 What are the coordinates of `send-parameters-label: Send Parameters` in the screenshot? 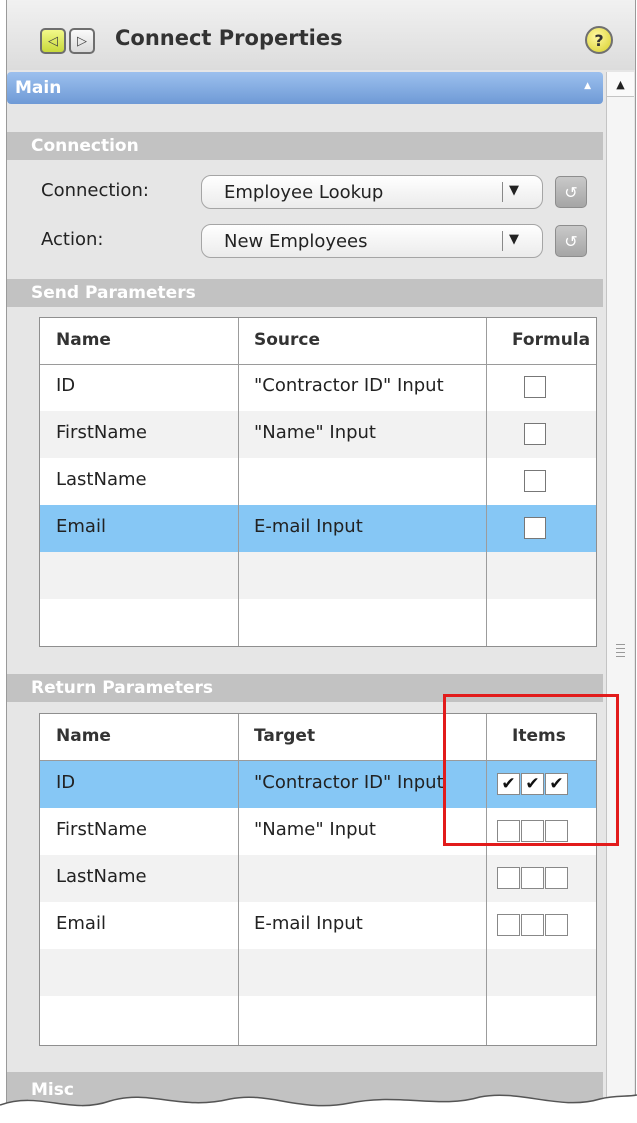 It's located at (113, 293).